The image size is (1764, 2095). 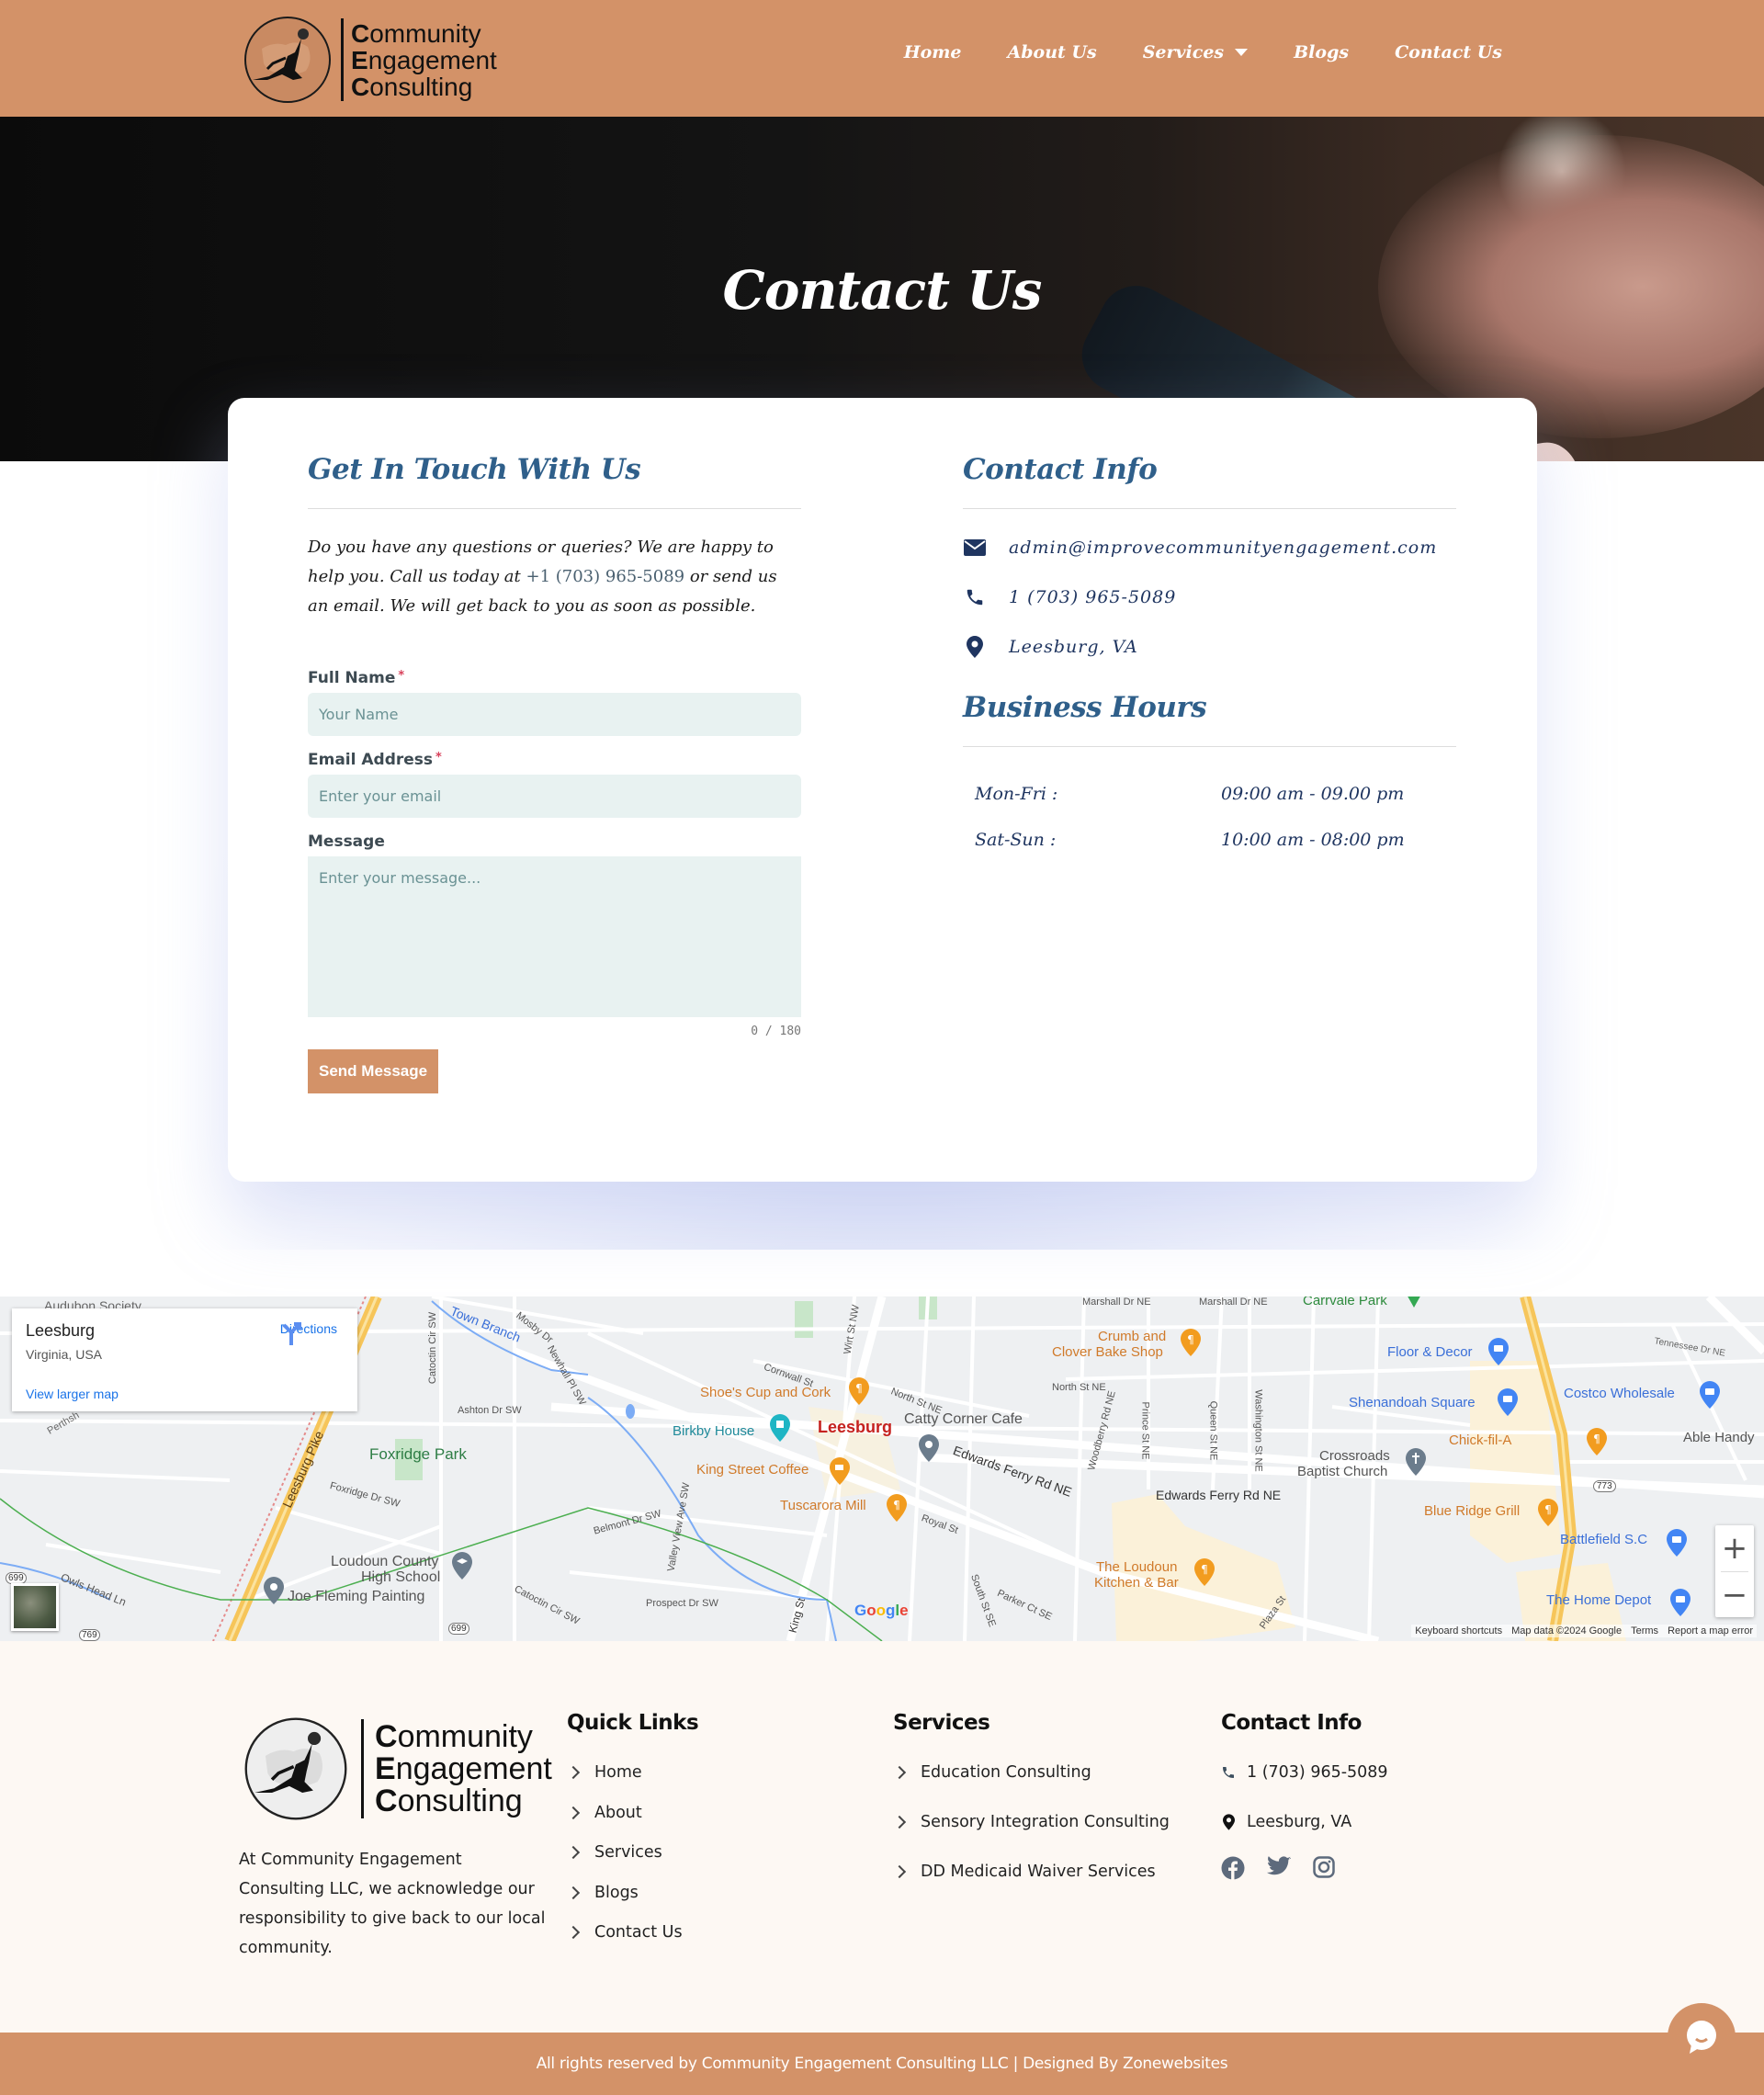 I want to click on footer-phone-text: 1 (703) 965-5089, so click(x=1318, y=1772).